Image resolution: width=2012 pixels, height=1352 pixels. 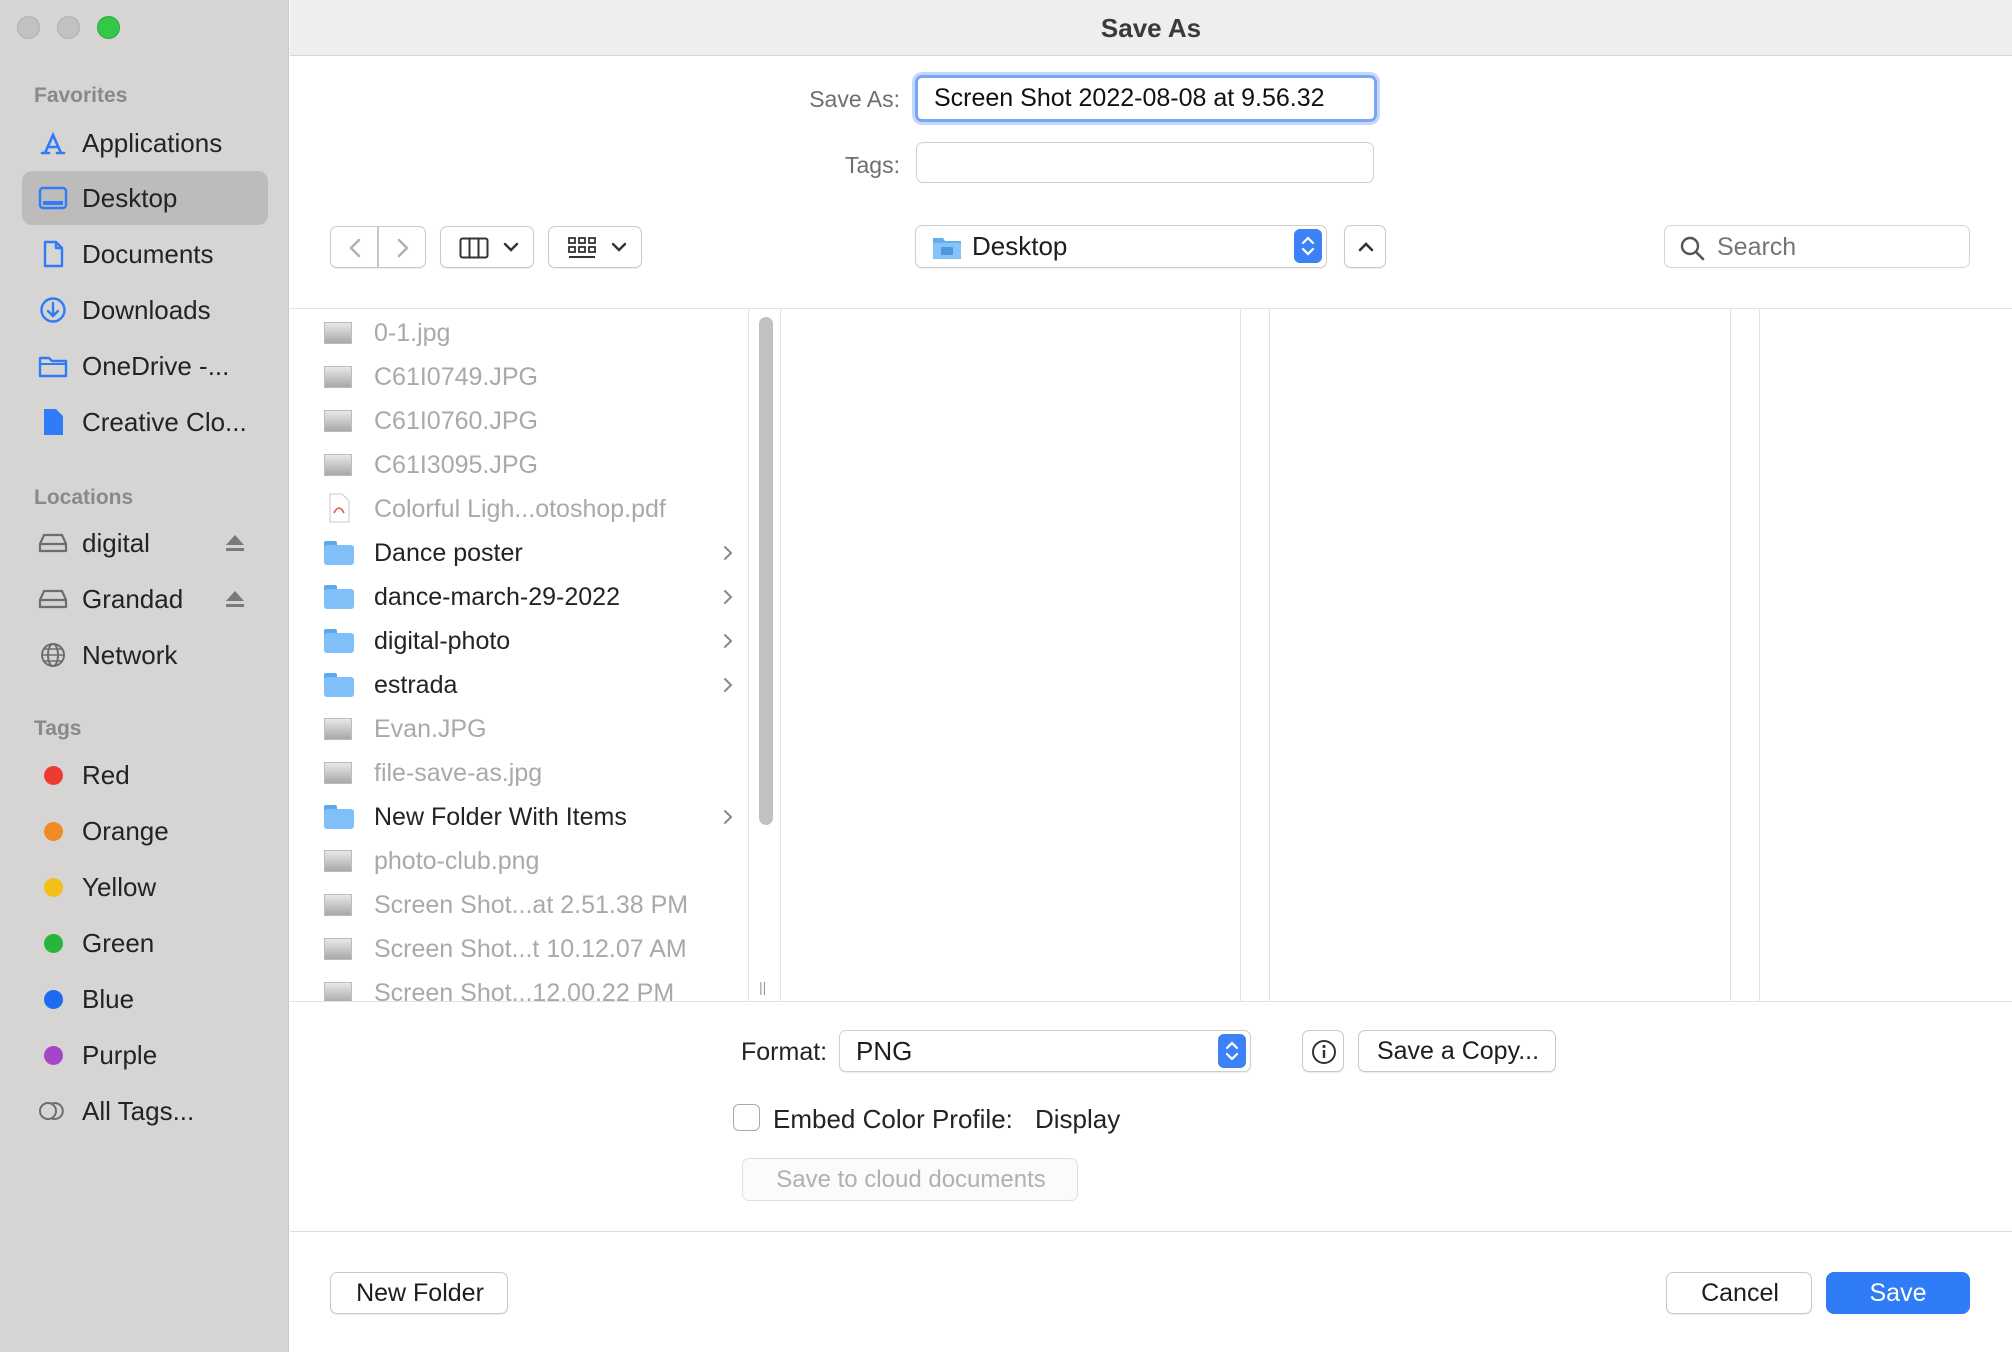 I want to click on location-popup: Desktop, so click(x=1121, y=246).